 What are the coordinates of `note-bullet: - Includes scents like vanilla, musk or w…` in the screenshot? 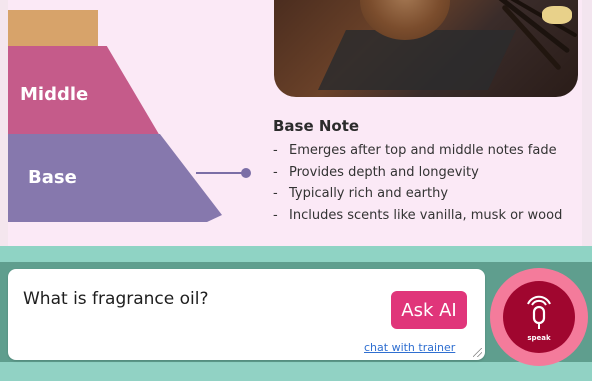 It's located at (418, 215).